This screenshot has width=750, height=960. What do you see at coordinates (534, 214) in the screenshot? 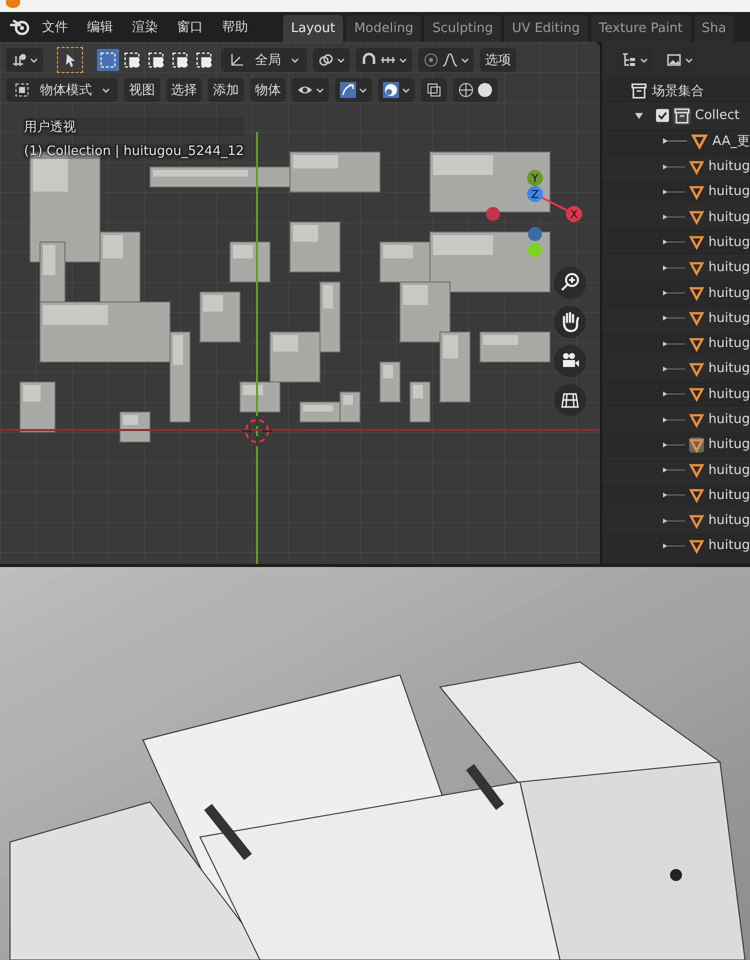
I see `axis-gizmo: Y Z X` at bounding box center [534, 214].